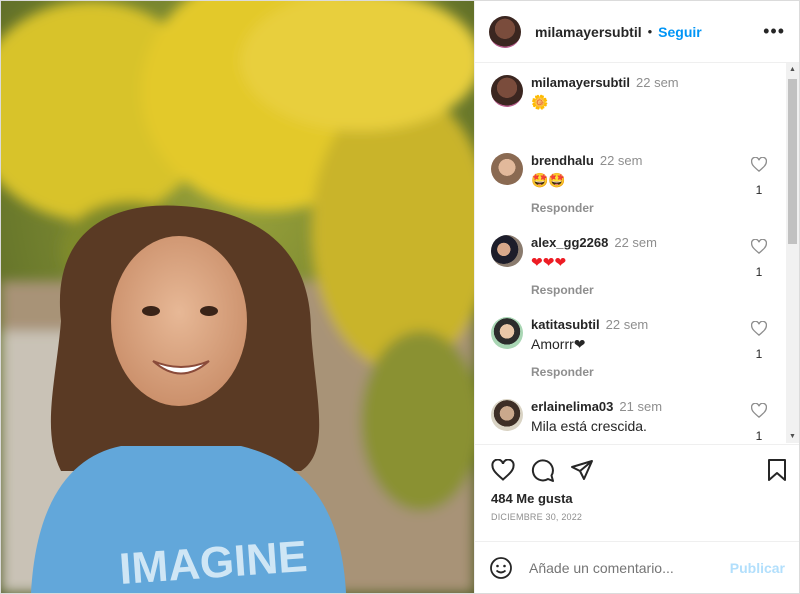 Image resolution: width=800 pixels, height=594 pixels. What do you see at coordinates (569, 242) in the screenshot?
I see `comment-username: alex_gg2268` at bounding box center [569, 242].